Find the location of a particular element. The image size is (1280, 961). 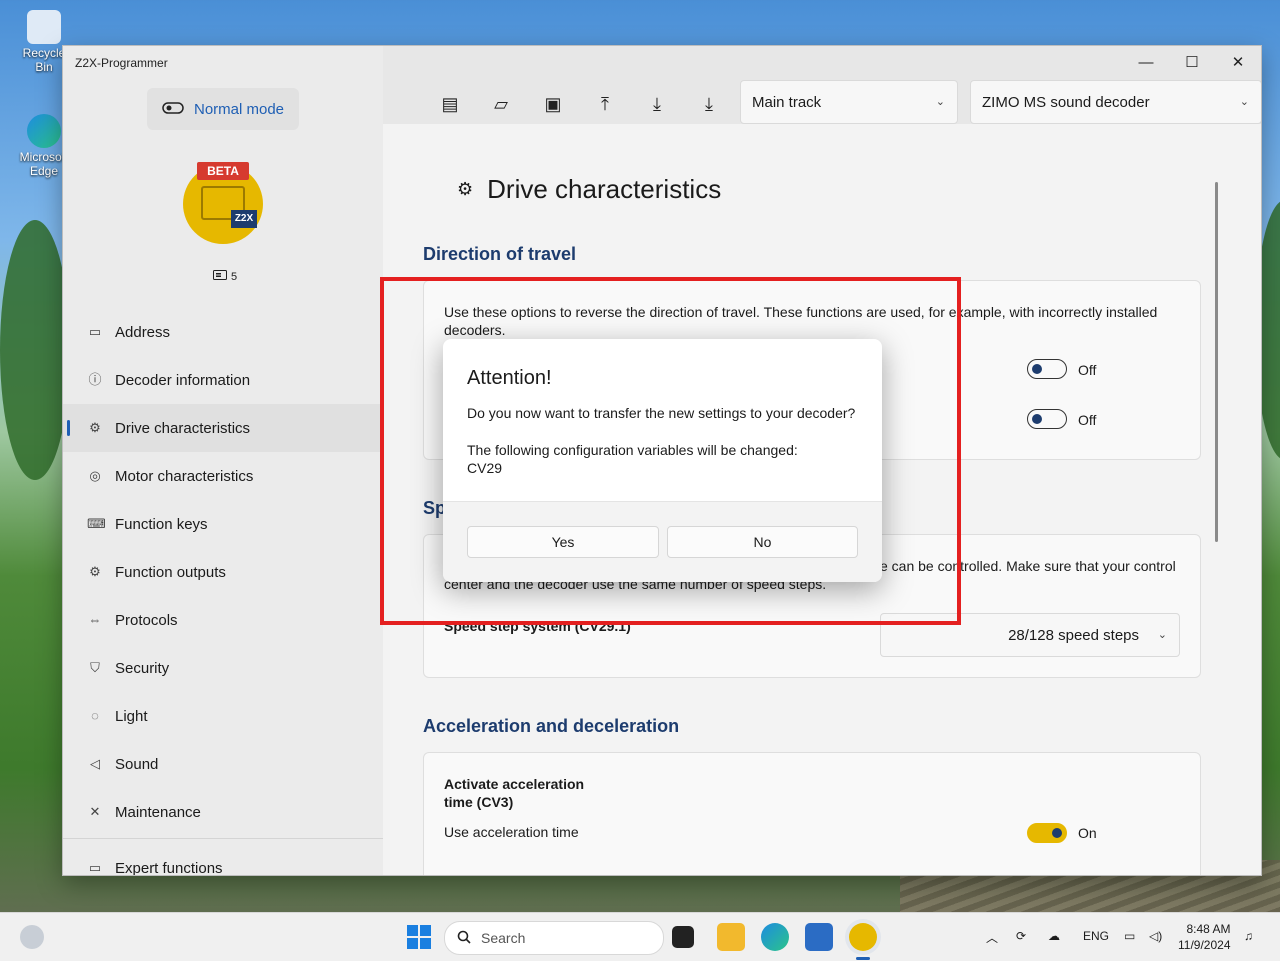

clock-time: 8:48 AM is located at coordinates (1208, 929).